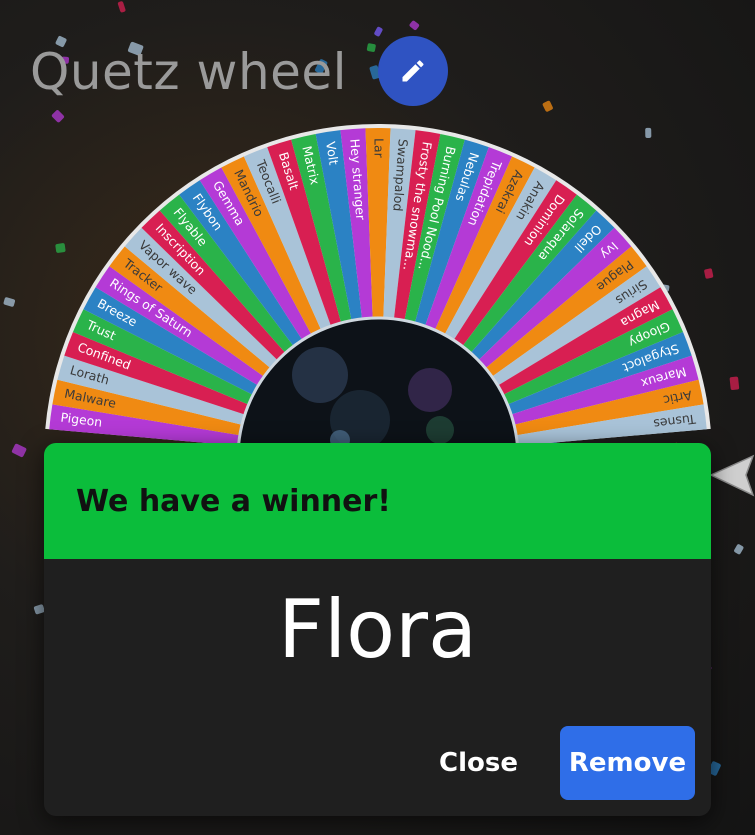  I want to click on dialog-header: We have a winner!, so click(377, 501).